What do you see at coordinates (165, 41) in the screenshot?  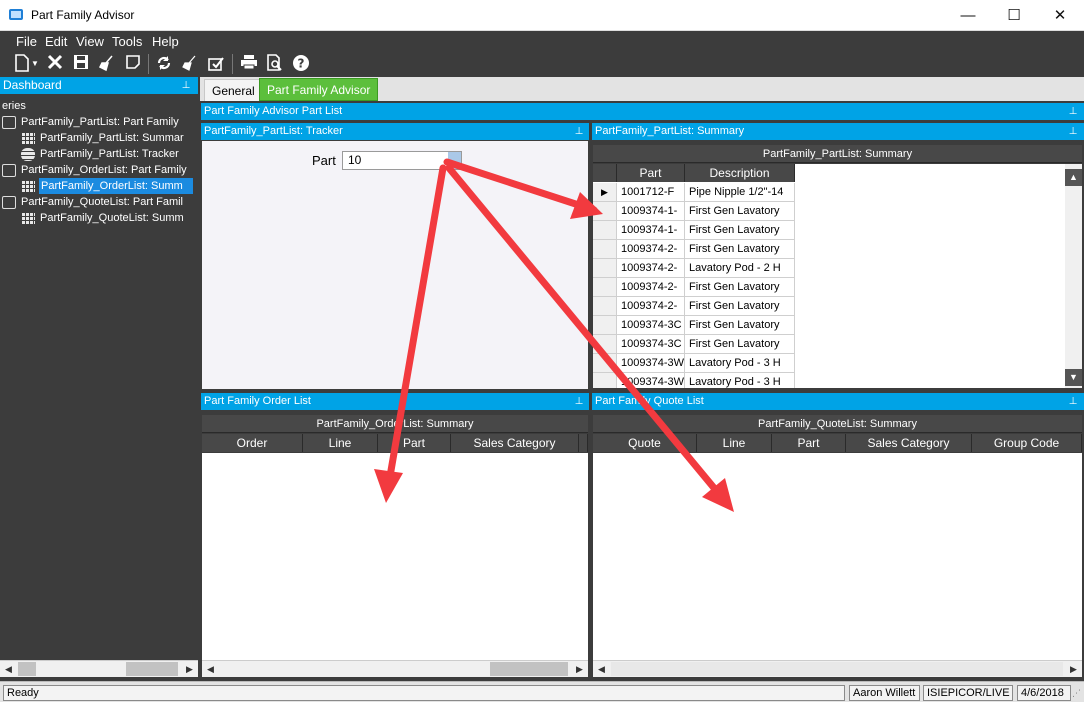 I see `menu-help: Help` at bounding box center [165, 41].